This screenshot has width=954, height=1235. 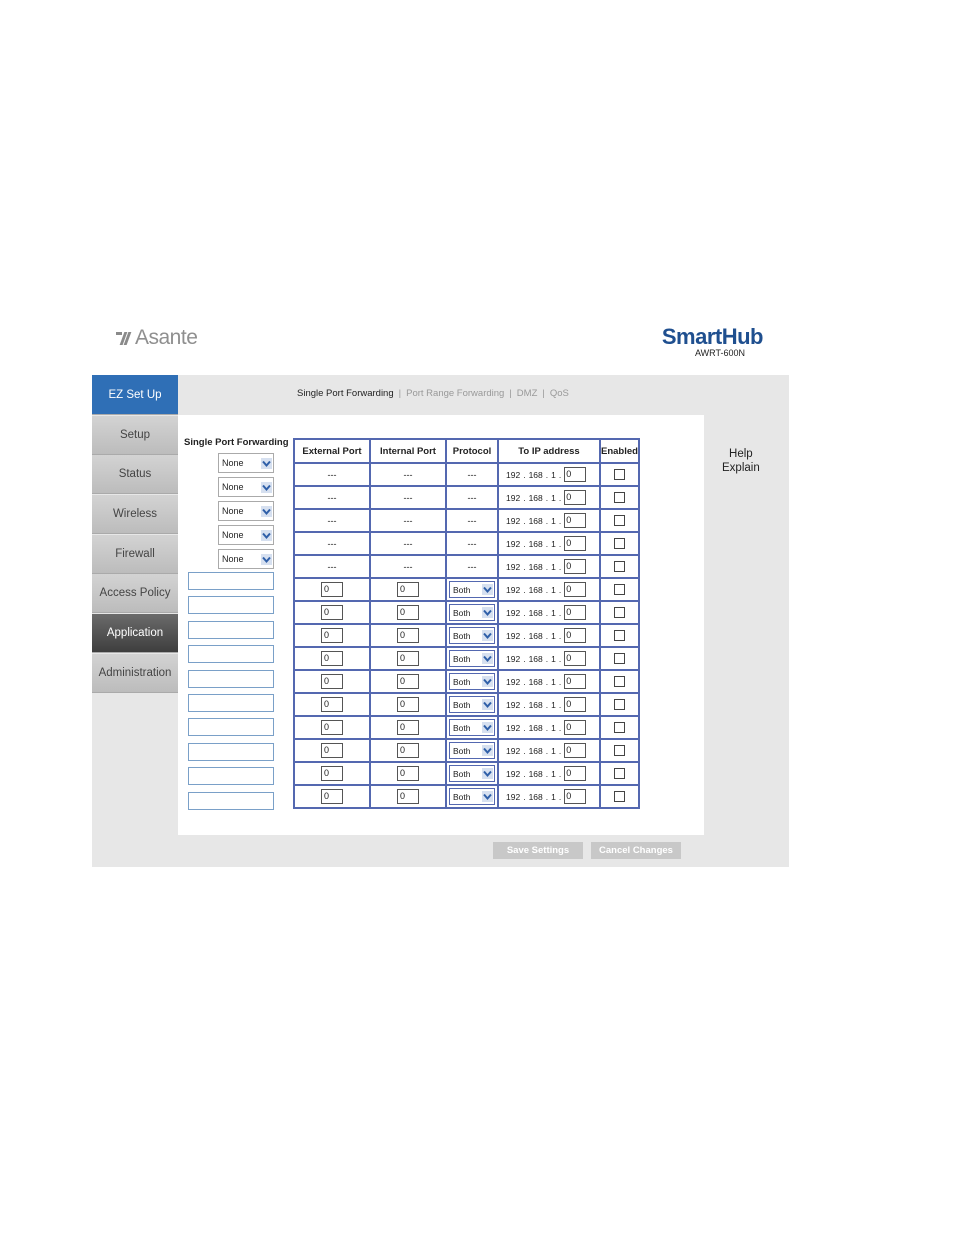 I want to click on subnav-qos: QoS, so click(x=559, y=393).